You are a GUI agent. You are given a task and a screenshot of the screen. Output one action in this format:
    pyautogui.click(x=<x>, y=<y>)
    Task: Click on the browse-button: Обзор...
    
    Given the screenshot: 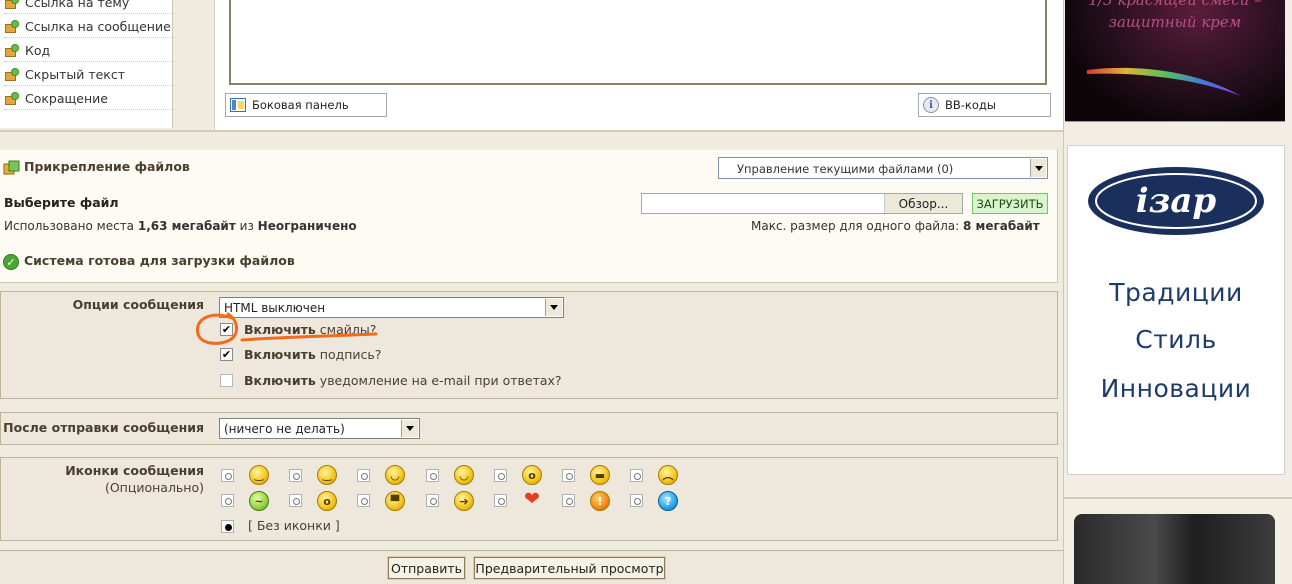 What is the action you would take?
    pyautogui.click(x=923, y=203)
    